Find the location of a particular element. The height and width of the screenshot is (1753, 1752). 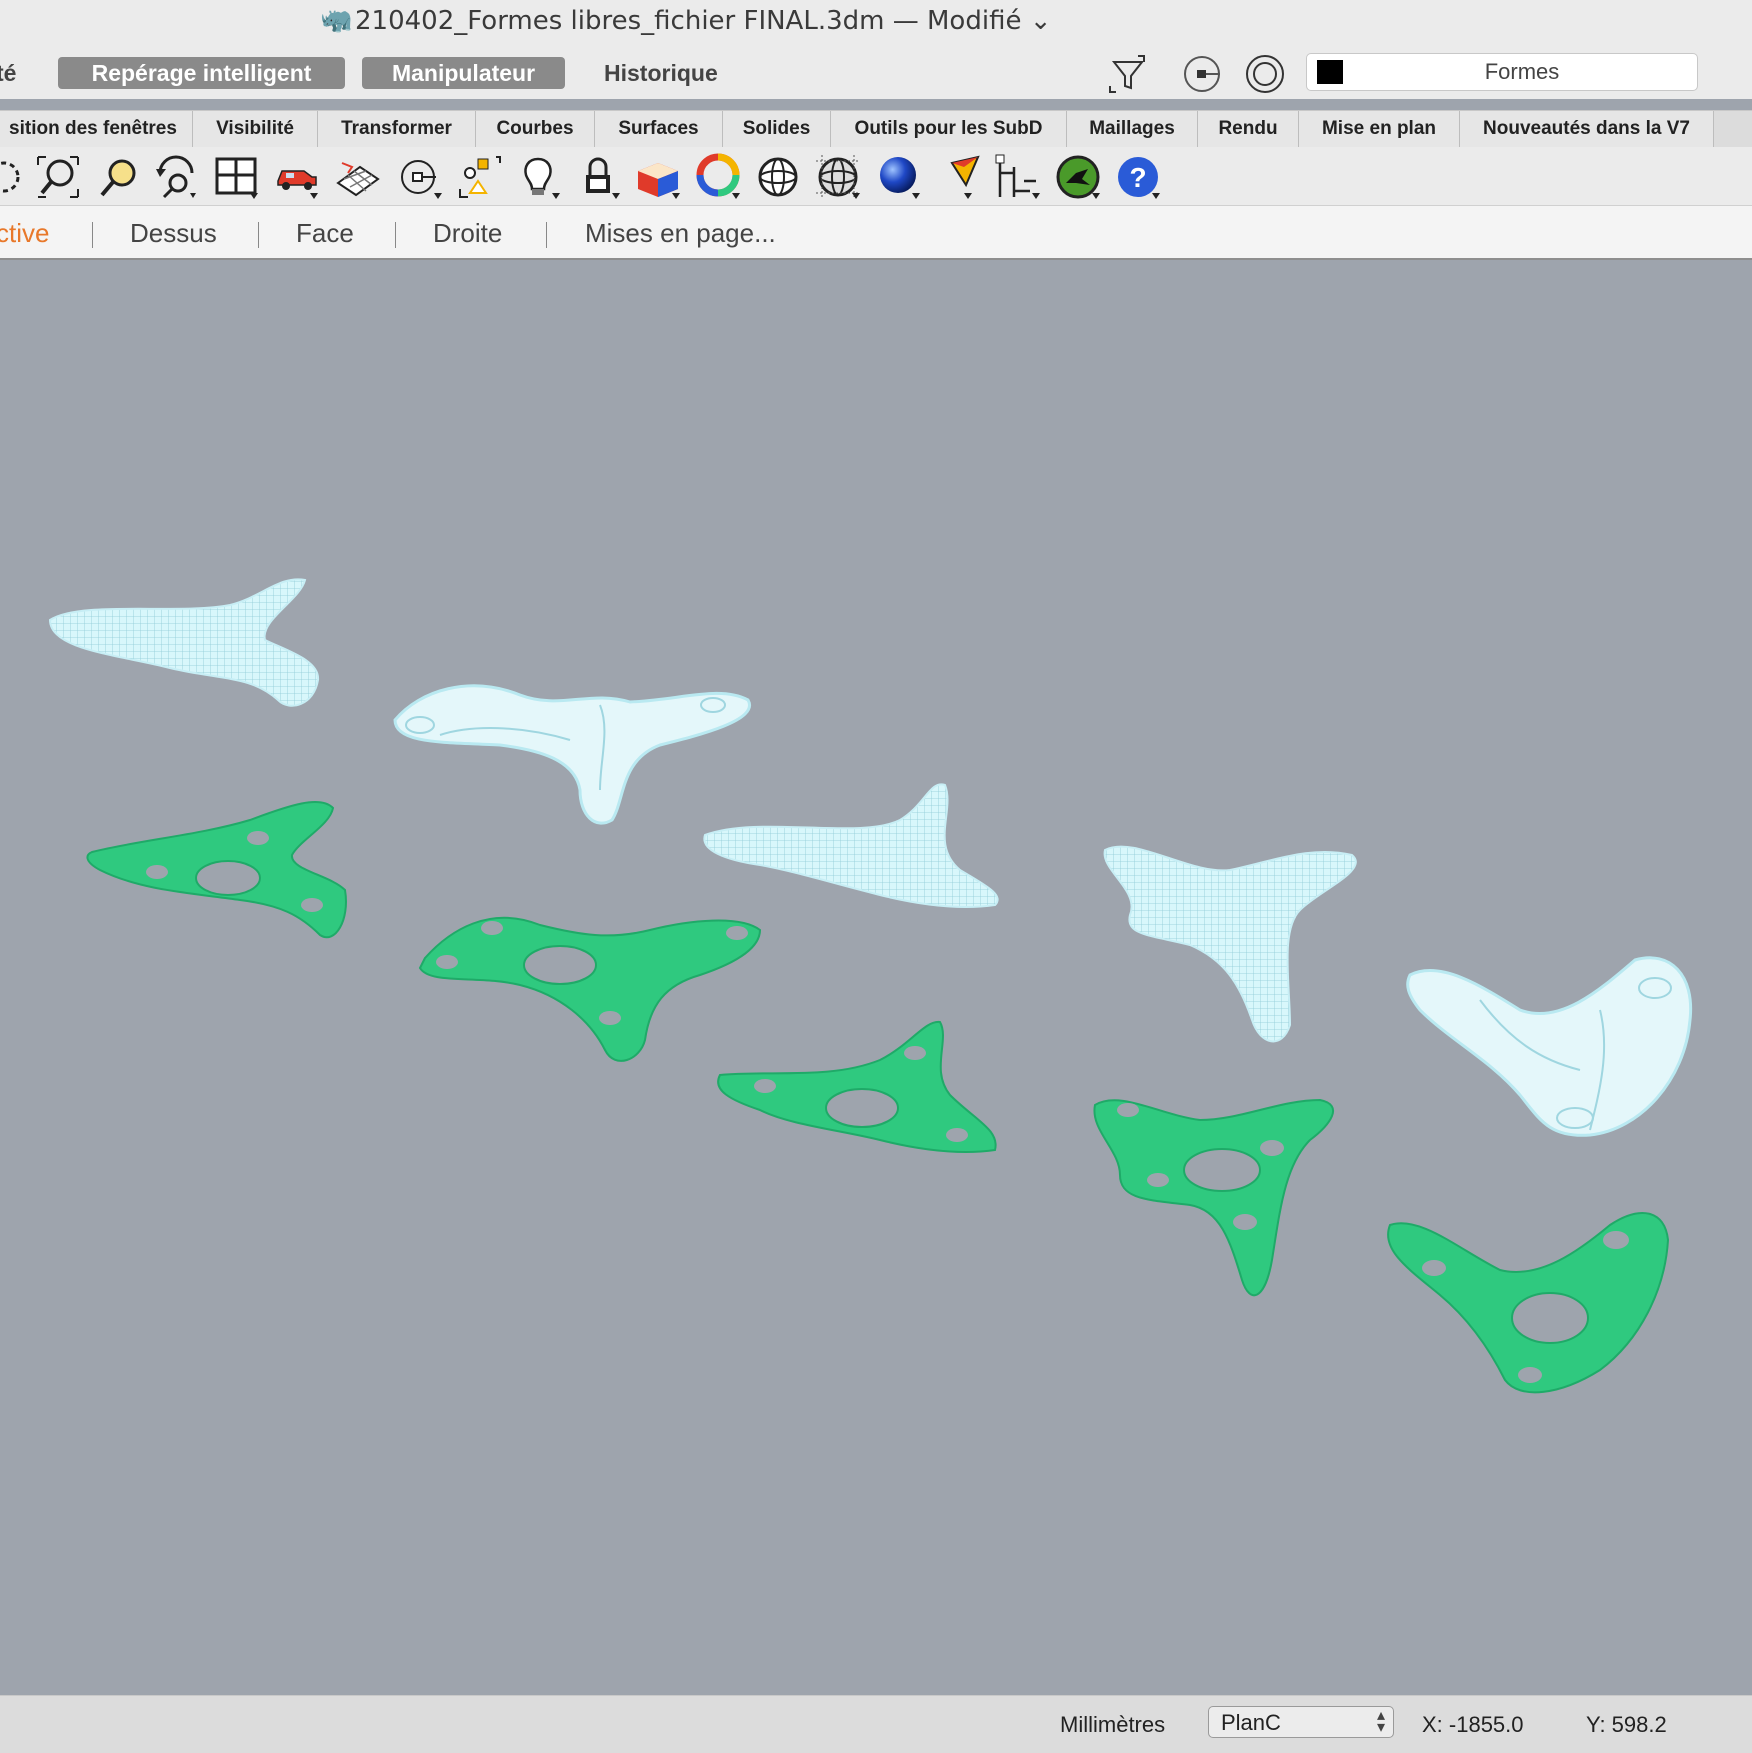

view-tab-perspective: ctive is located at coordinates (24, 233).